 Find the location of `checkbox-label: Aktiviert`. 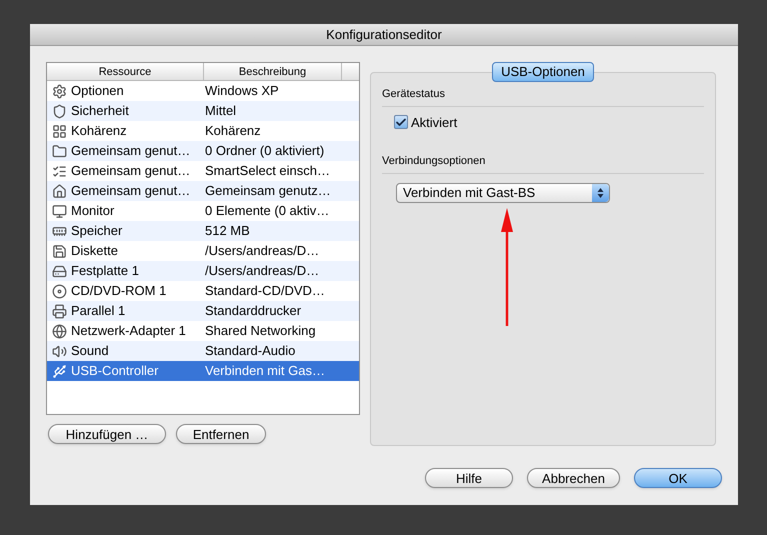

checkbox-label: Aktiviert is located at coordinates (434, 123).